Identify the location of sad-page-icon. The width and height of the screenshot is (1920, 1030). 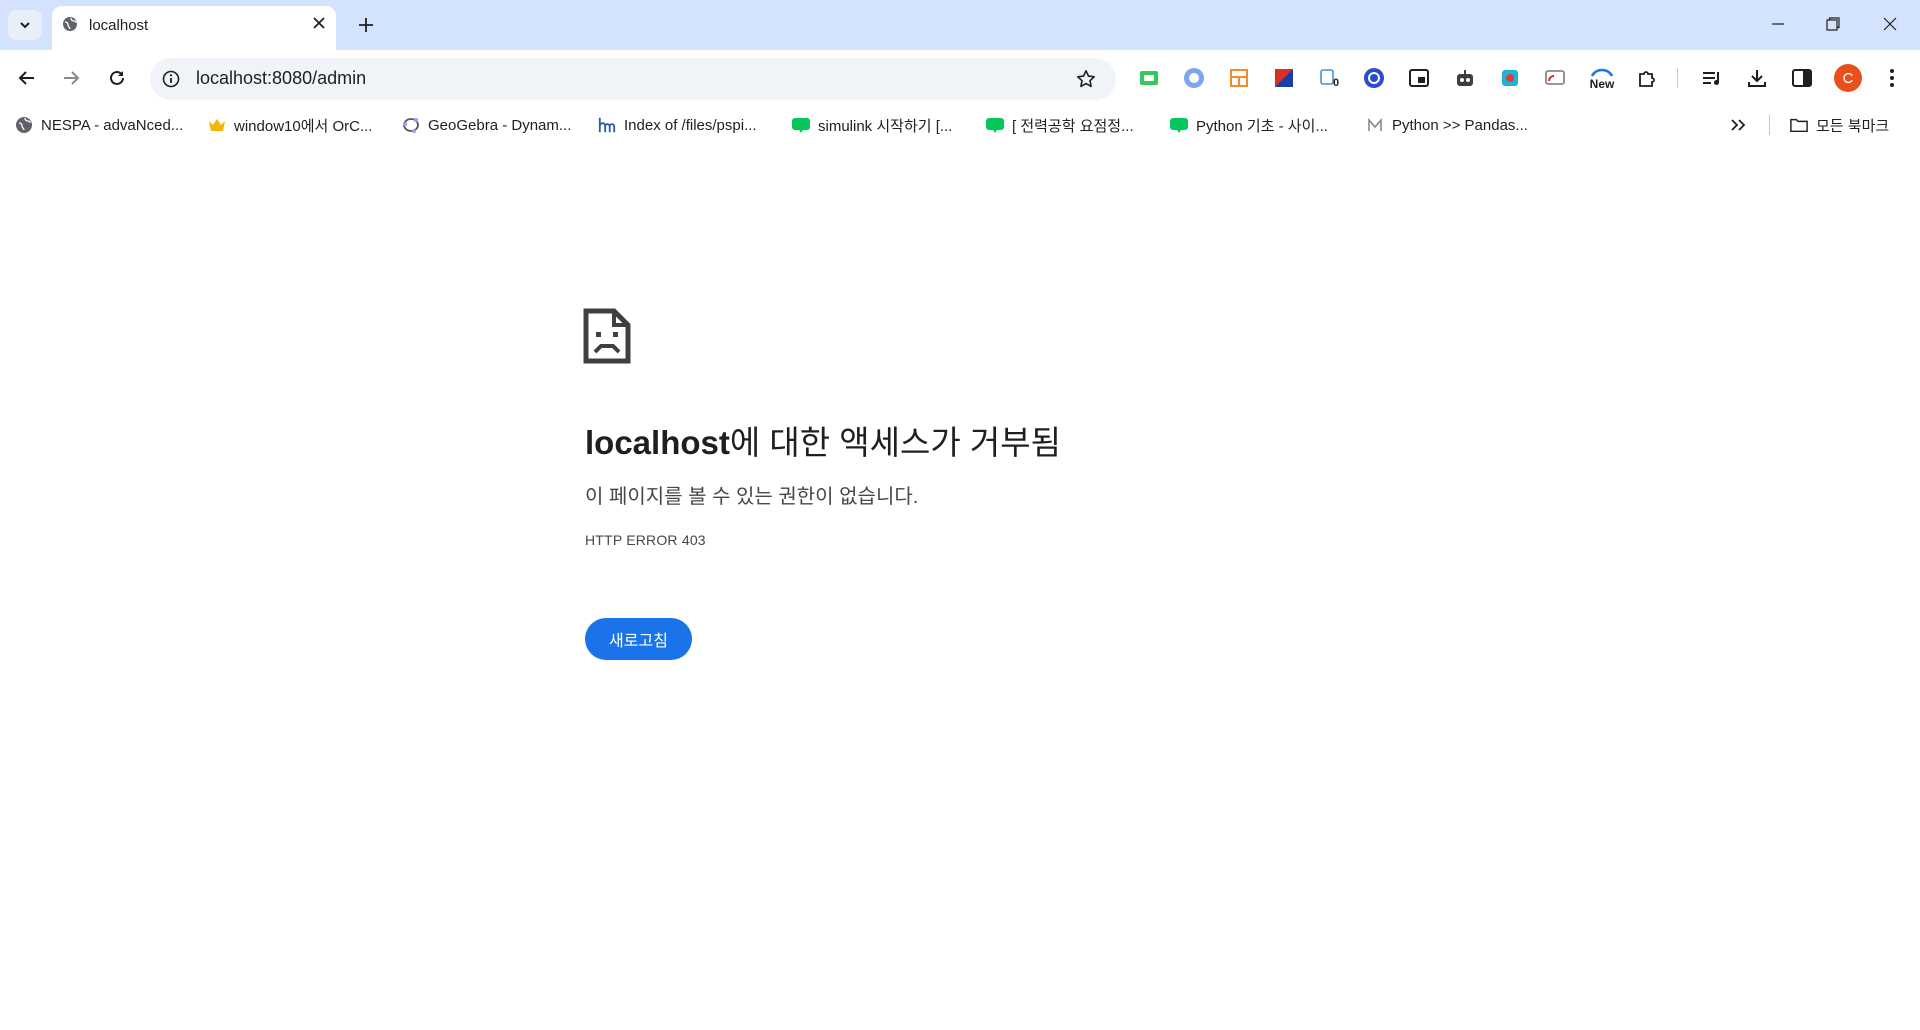
(607, 336).